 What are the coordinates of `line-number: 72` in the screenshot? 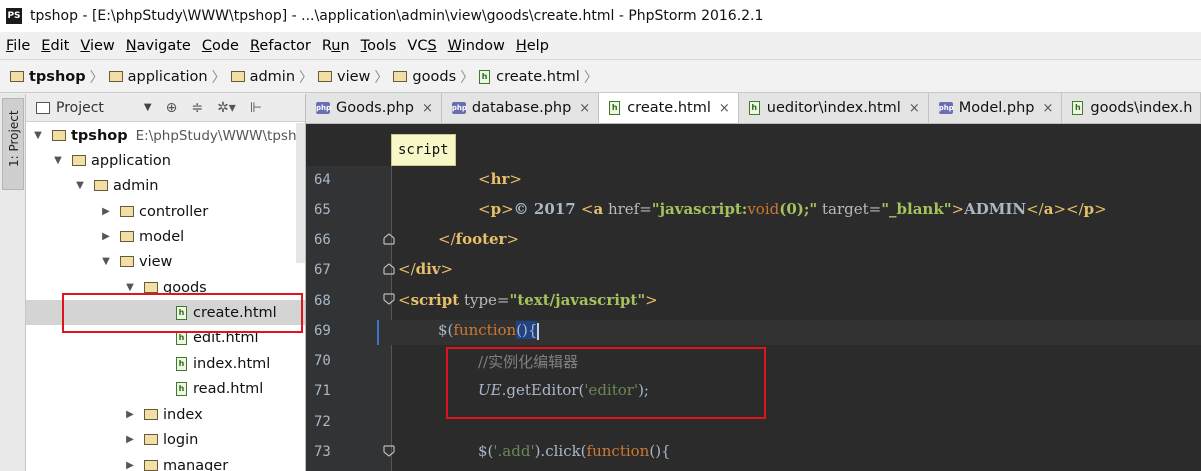 It's located at (322, 422).